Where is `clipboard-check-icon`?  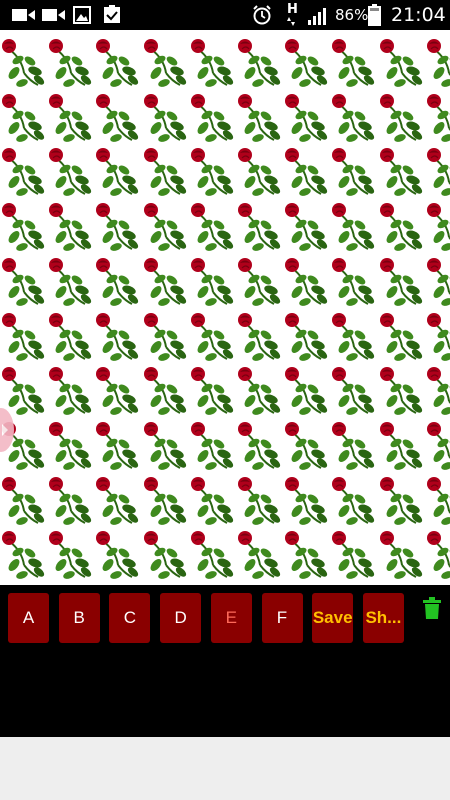
clipboard-check-icon is located at coordinates (112, 14).